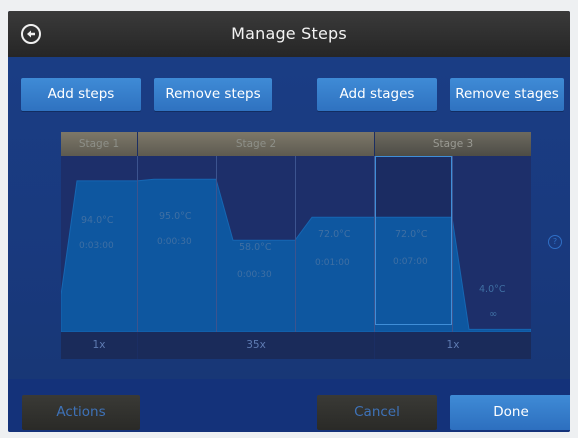 The width and height of the screenshot is (578, 438). Describe the element at coordinates (81, 94) in the screenshot. I see `add-steps-button: Add steps` at that location.